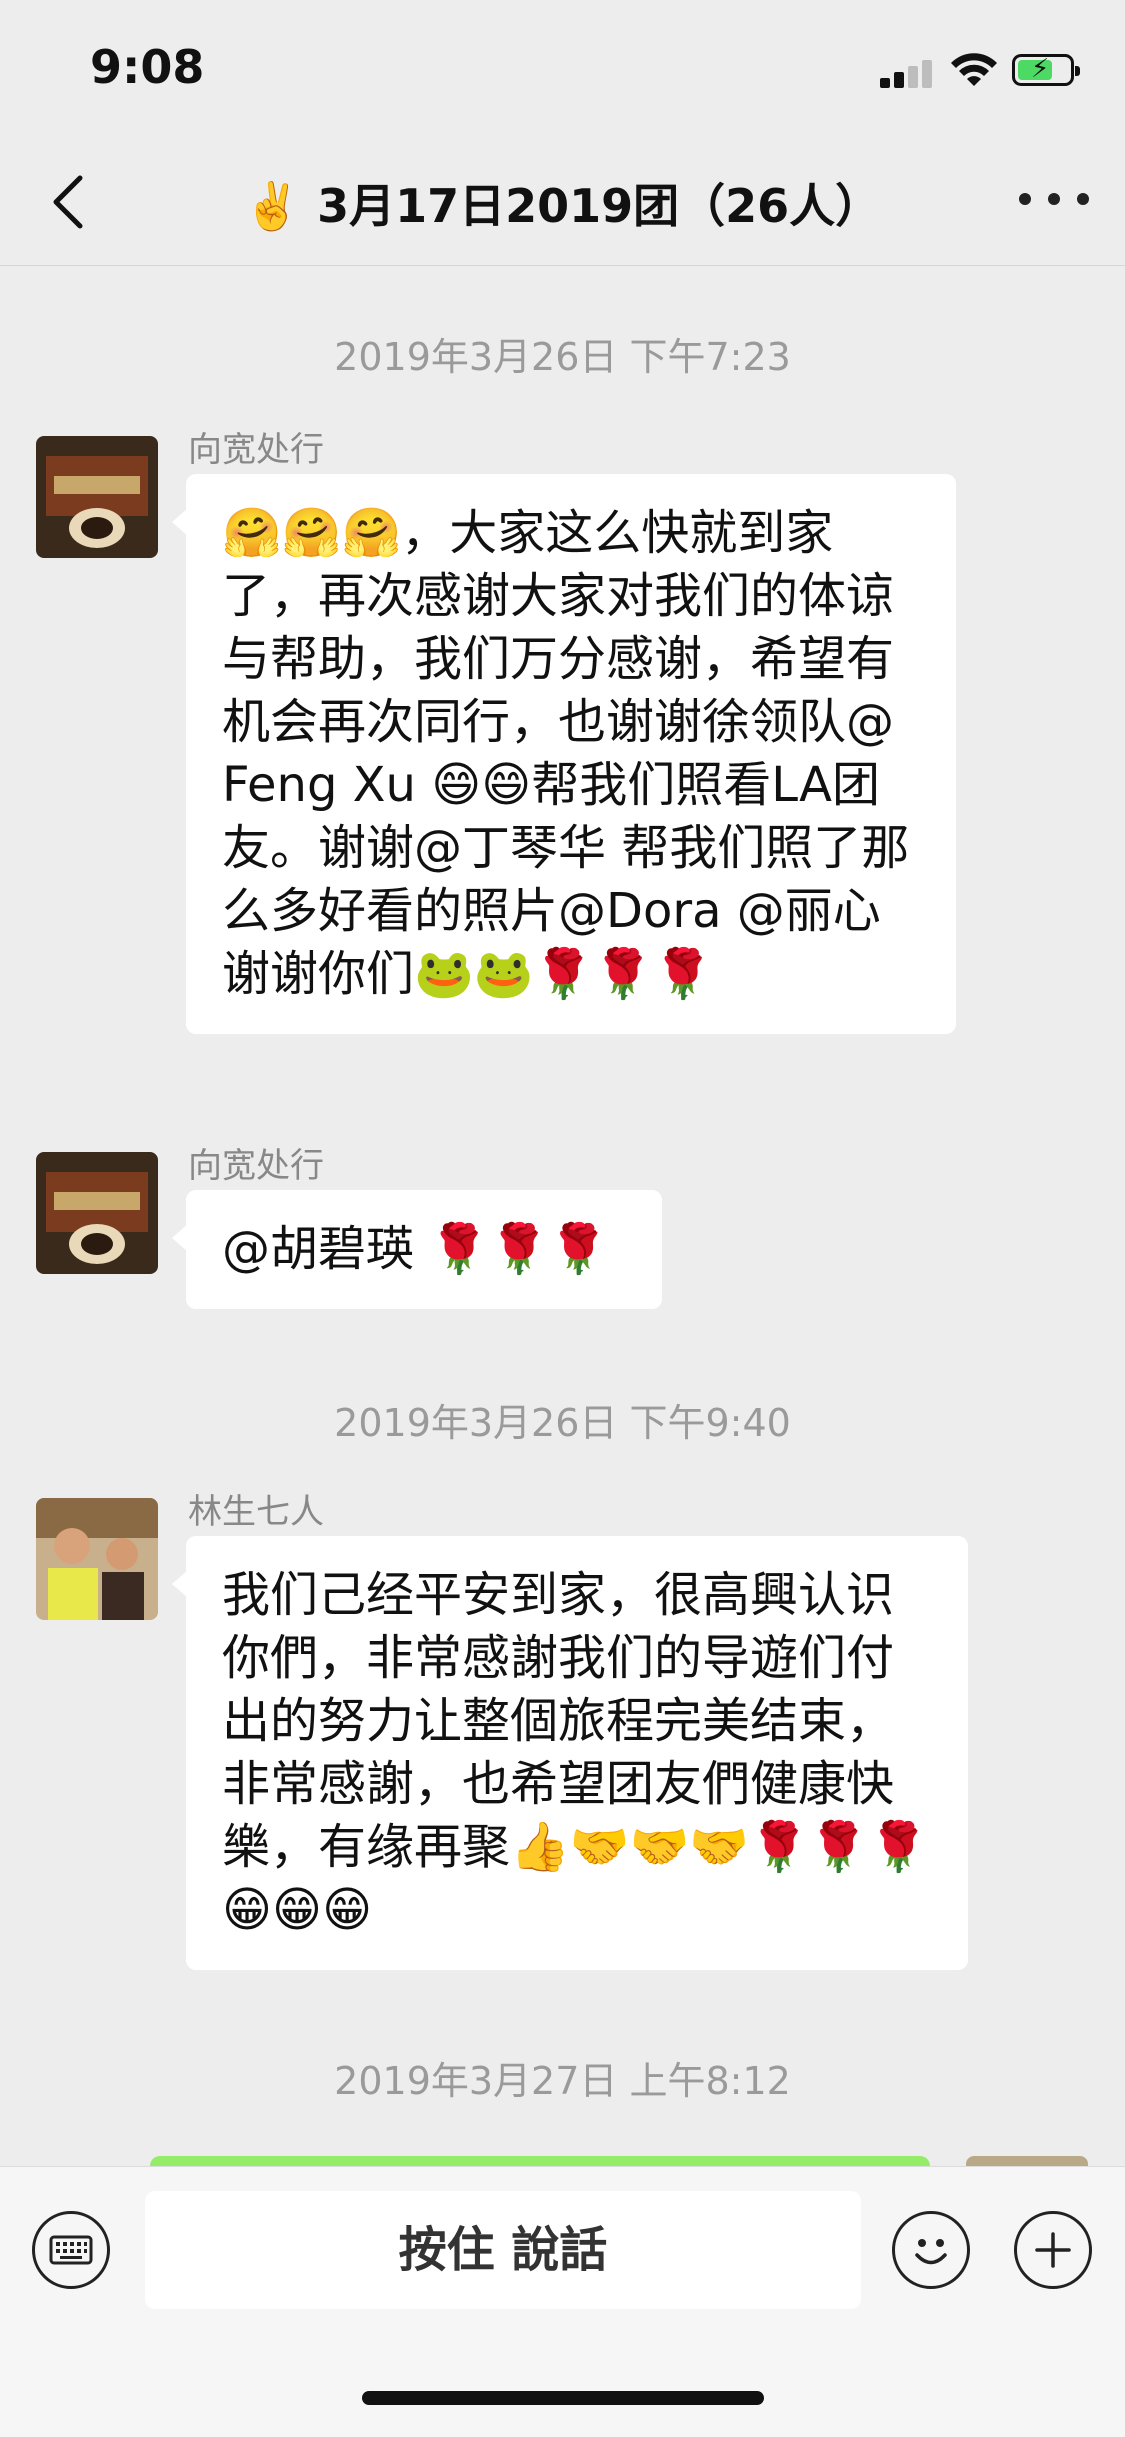  I want to click on cellular-signal-icon, so click(908, 74).